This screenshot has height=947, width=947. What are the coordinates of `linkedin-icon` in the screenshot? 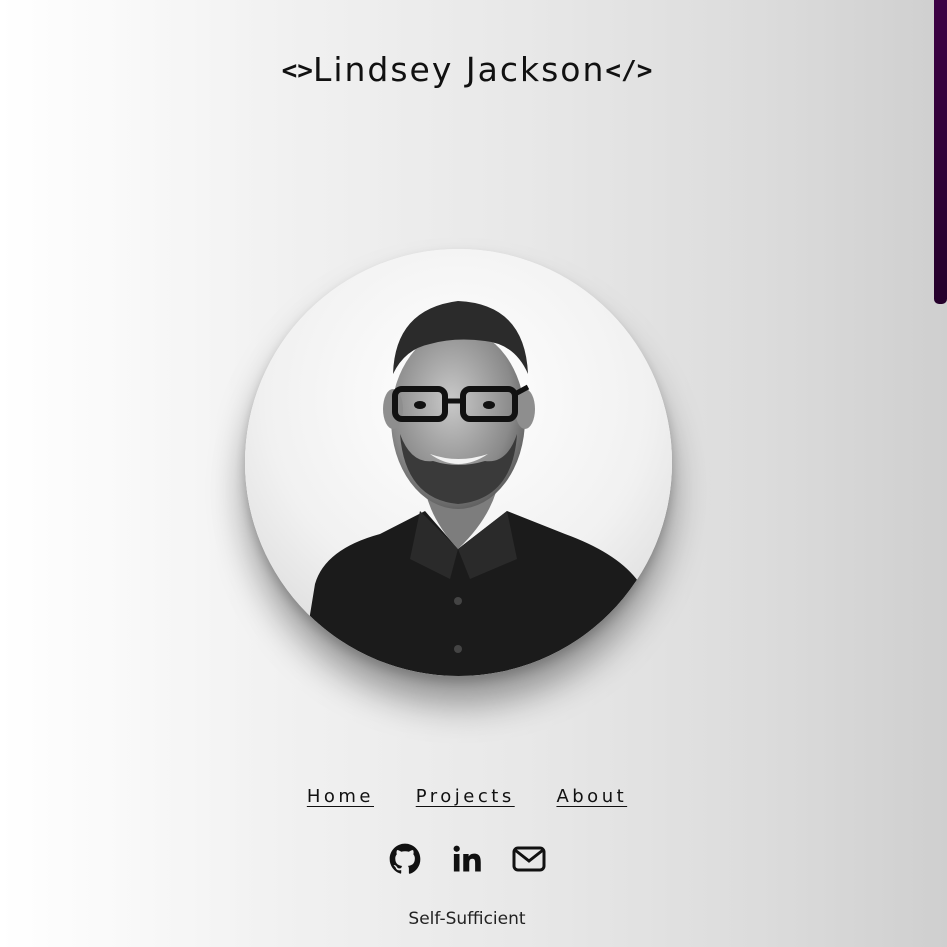 It's located at (467, 859).